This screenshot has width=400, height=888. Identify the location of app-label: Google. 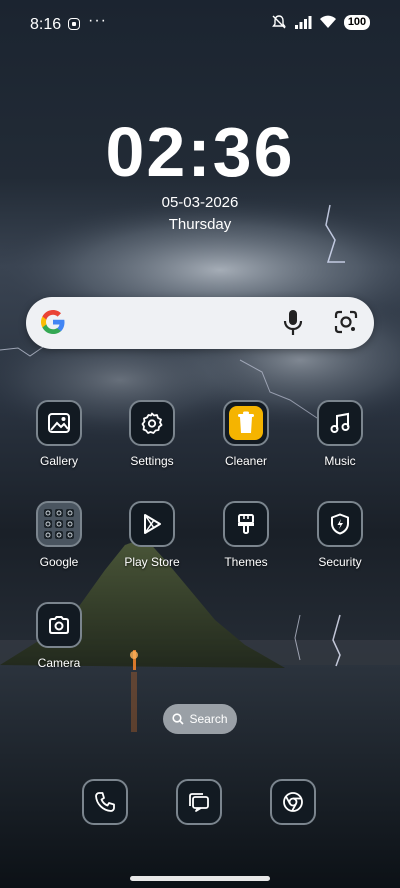
(59, 562).